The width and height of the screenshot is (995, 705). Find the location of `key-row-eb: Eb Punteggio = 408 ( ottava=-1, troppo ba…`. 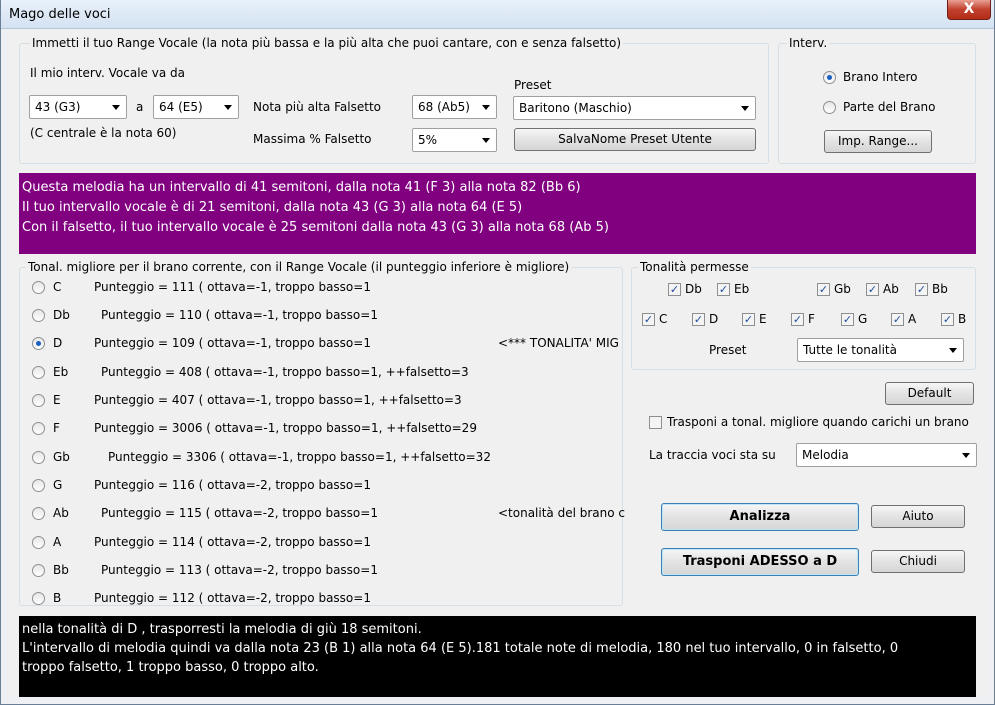

key-row-eb: Eb Punteggio = 408 ( ottava=-1, troppo ba… is located at coordinates (324, 373).